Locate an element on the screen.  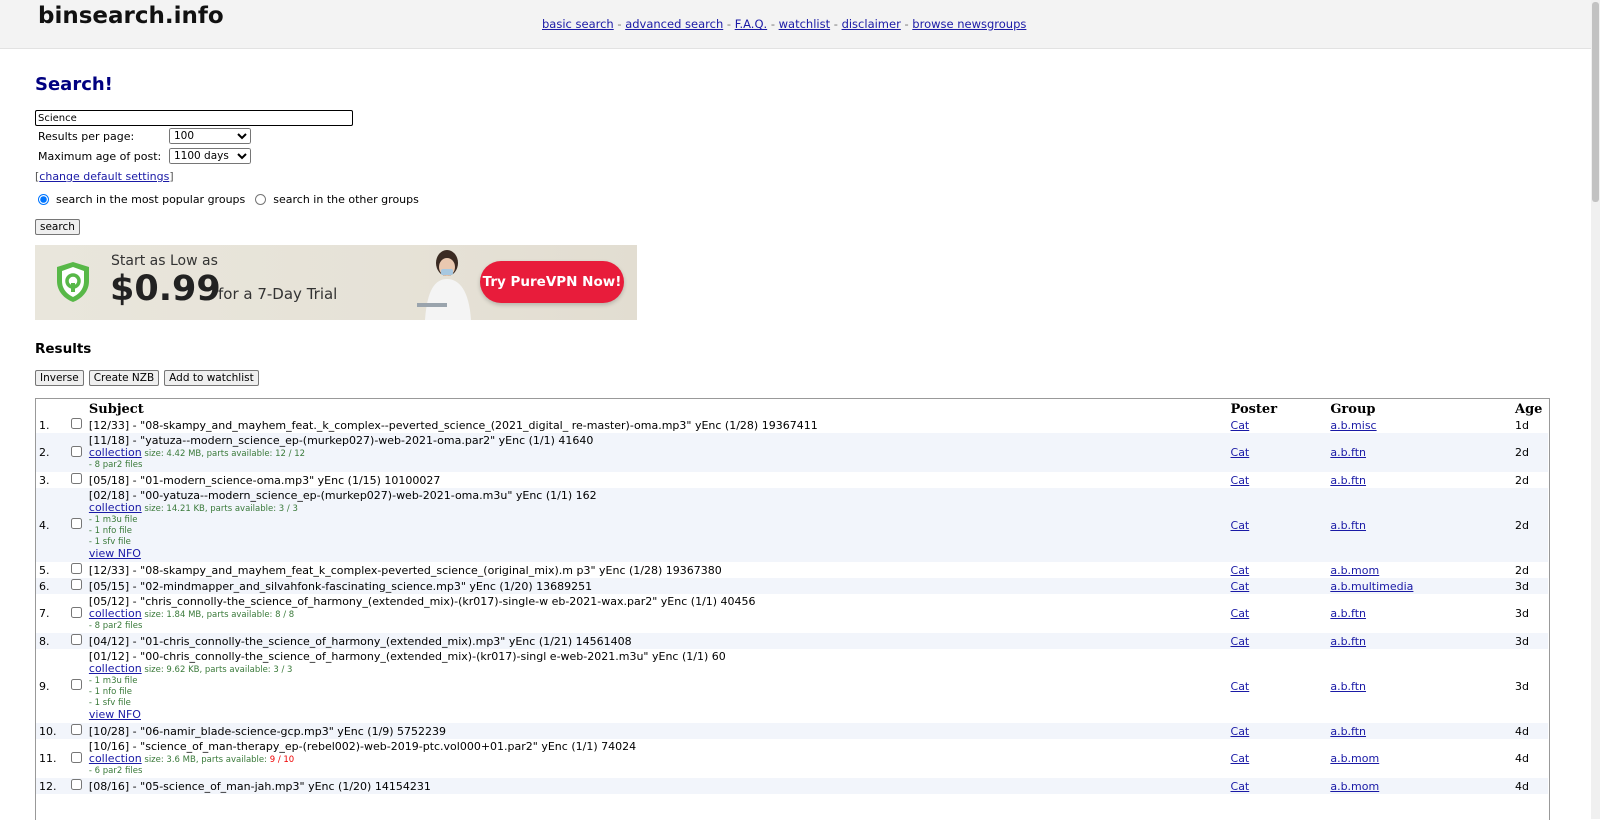
nav-advanced-search: advanced search is located at coordinates (674, 24).